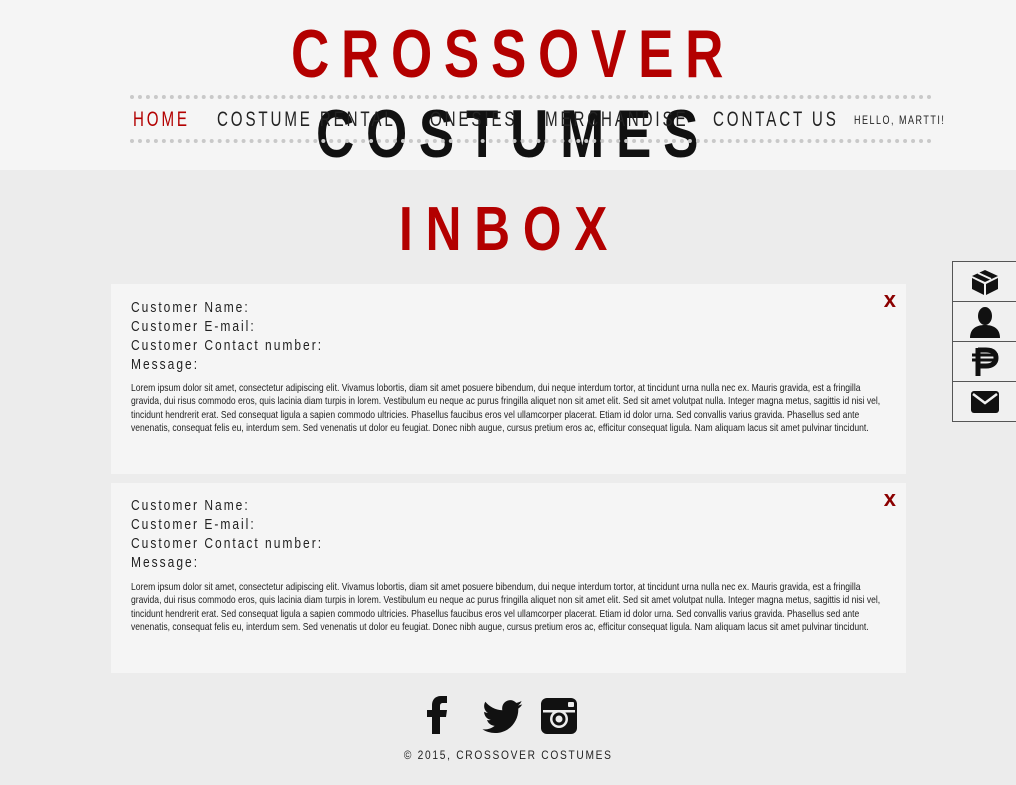  I want to click on mail-icon, so click(985, 401).